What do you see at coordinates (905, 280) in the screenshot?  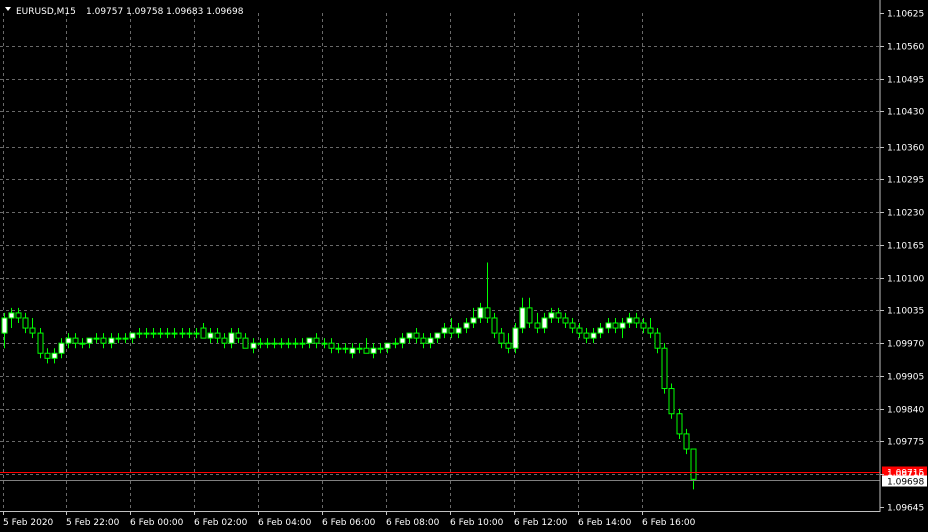 I see `price-label: 1.10100` at bounding box center [905, 280].